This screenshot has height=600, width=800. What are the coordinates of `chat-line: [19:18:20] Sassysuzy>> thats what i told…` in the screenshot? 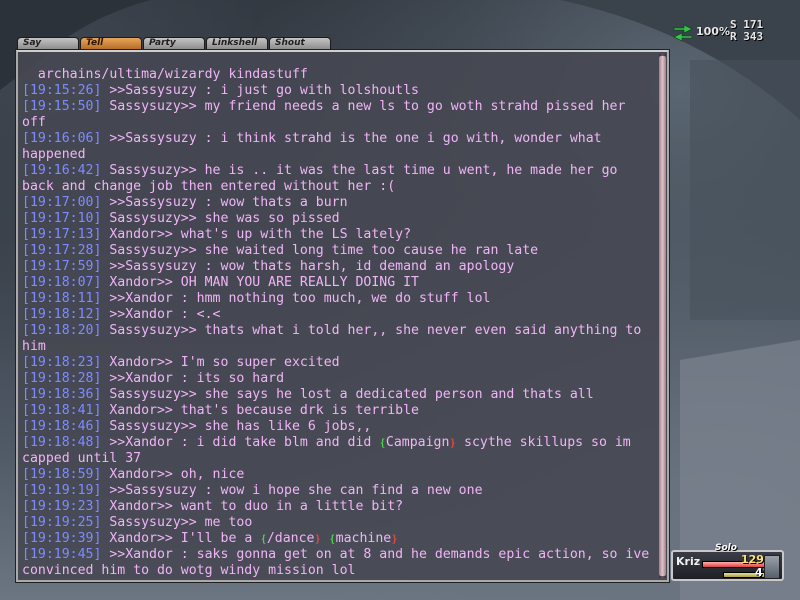 It's located at (336, 339).